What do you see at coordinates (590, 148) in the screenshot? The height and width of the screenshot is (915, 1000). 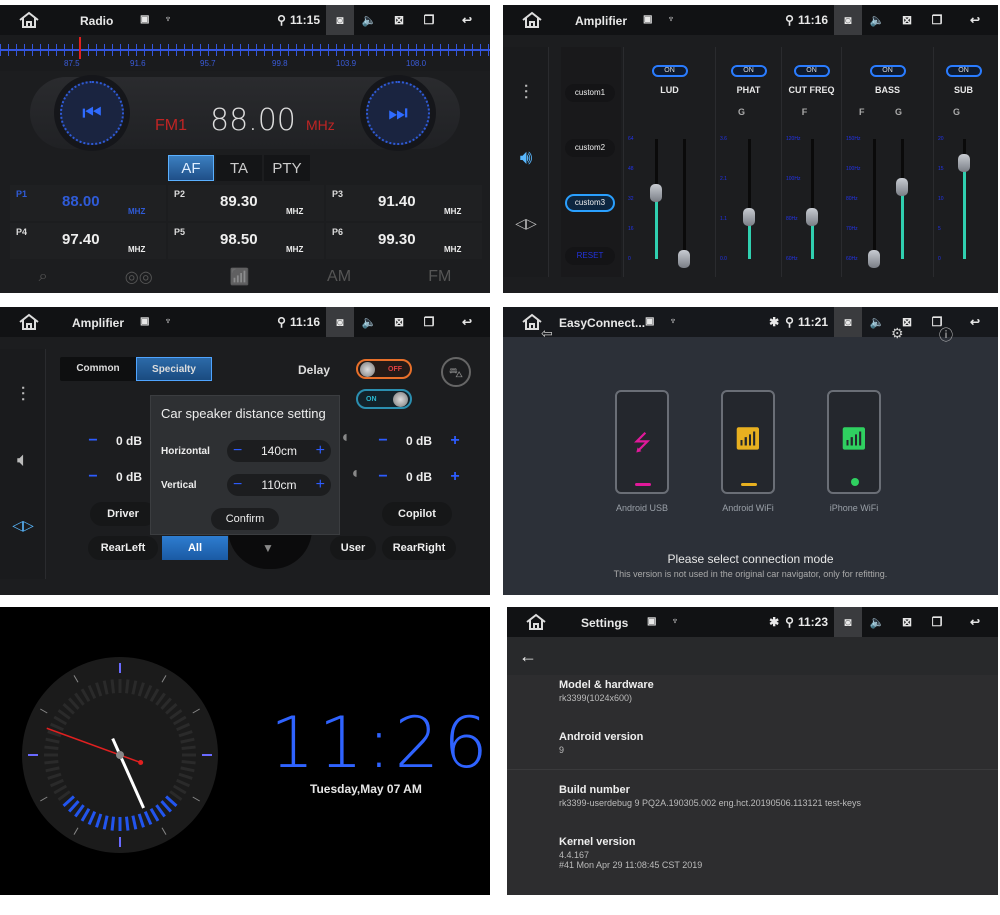 I see `preset-custom2-button: custom2` at bounding box center [590, 148].